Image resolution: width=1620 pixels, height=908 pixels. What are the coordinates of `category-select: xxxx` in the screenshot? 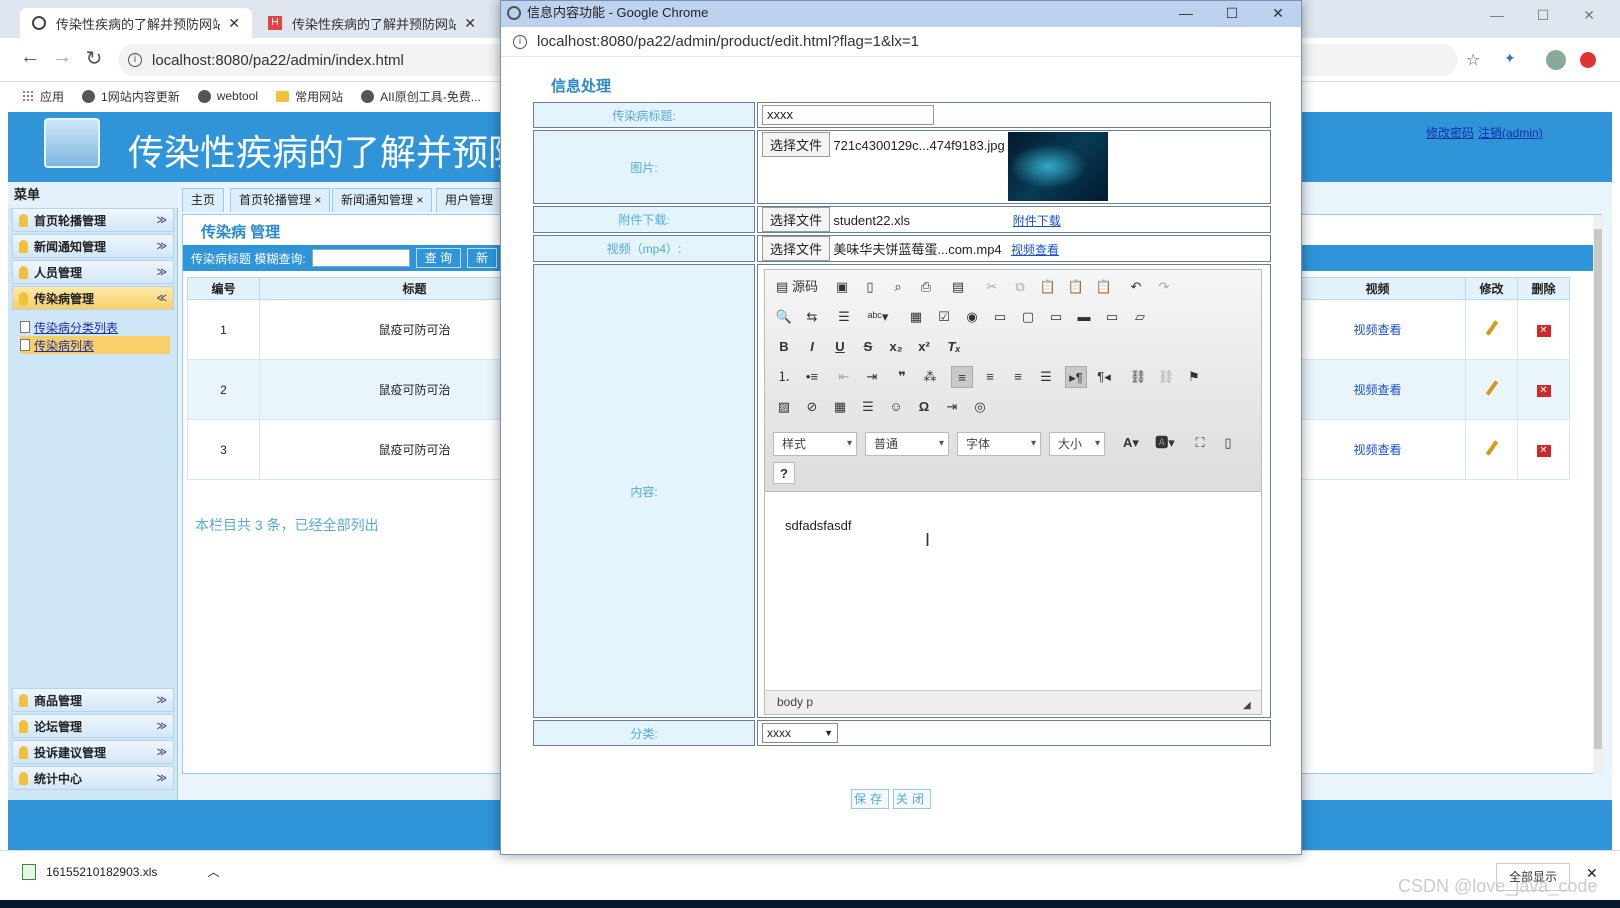 It's located at (800, 733).